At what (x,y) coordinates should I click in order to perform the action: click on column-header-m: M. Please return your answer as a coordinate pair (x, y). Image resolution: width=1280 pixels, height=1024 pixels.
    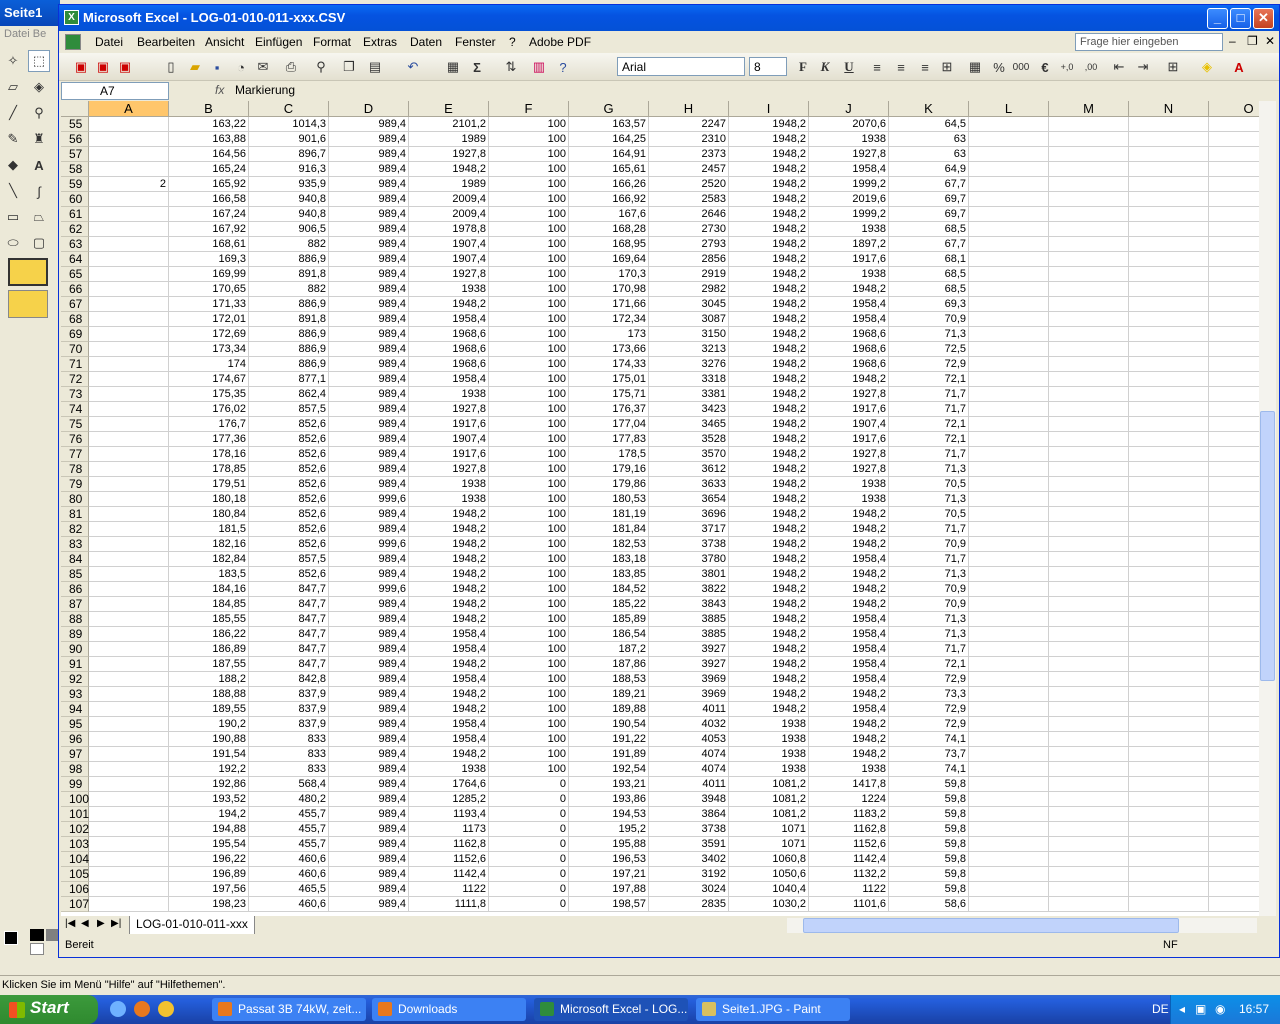
    Looking at the image, I should click on (1089, 109).